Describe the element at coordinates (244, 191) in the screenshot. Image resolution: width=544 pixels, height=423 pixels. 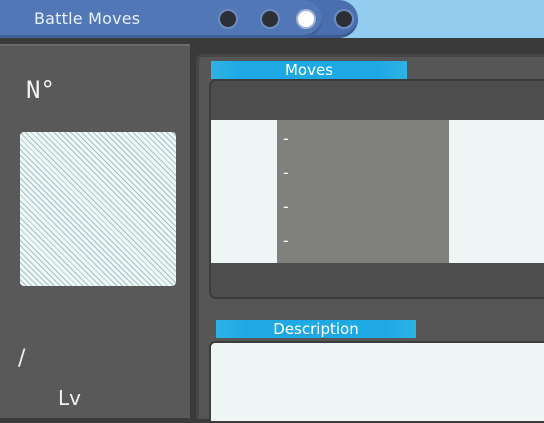
I see `moves-left-column` at that location.